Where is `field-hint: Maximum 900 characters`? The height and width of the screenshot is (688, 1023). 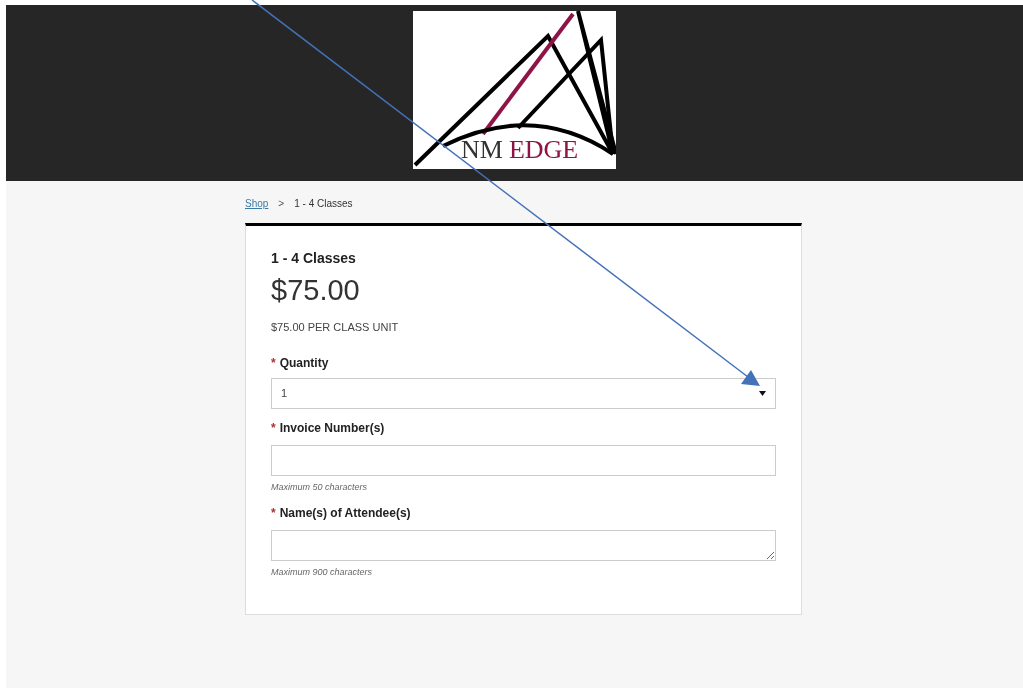
field-hint: Maximum 900 characters is located at coordinates (322, 572).